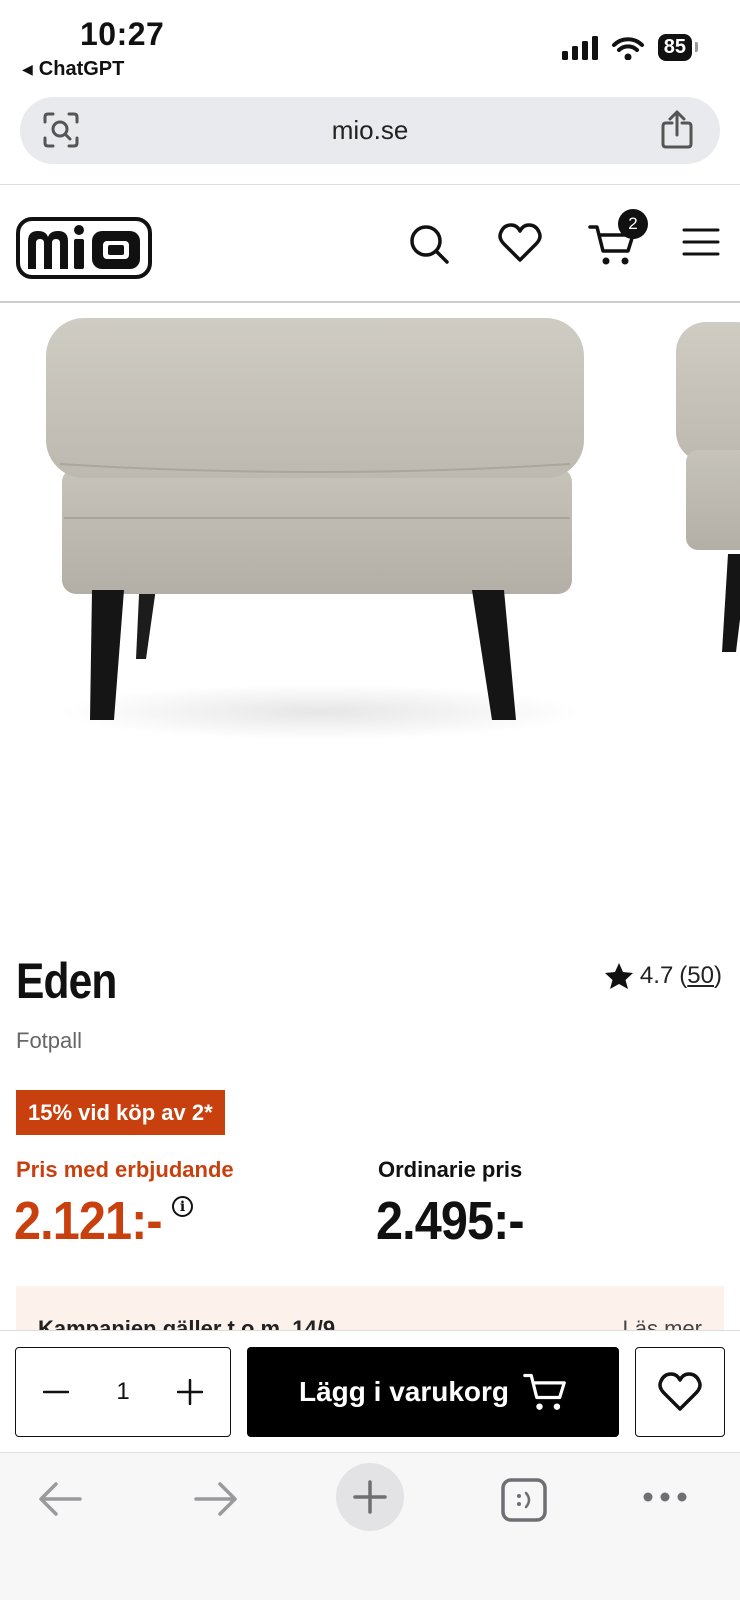 This screenshot has width=740, height=1600. I want to click on site-header: mio 2, so click(370, 244).